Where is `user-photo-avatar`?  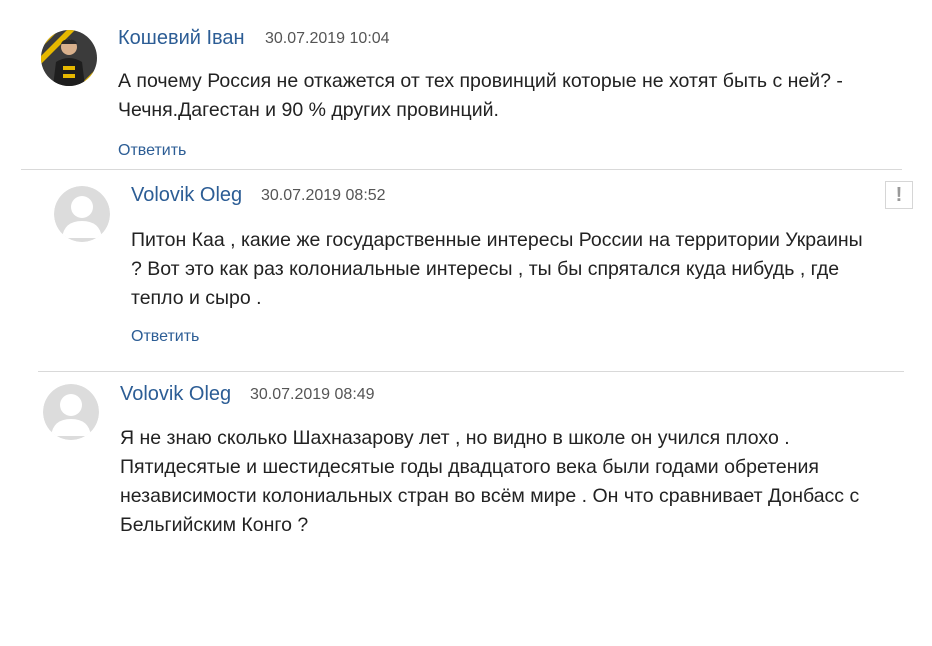
user-photo-avatar is located at coordinates (69, 58).